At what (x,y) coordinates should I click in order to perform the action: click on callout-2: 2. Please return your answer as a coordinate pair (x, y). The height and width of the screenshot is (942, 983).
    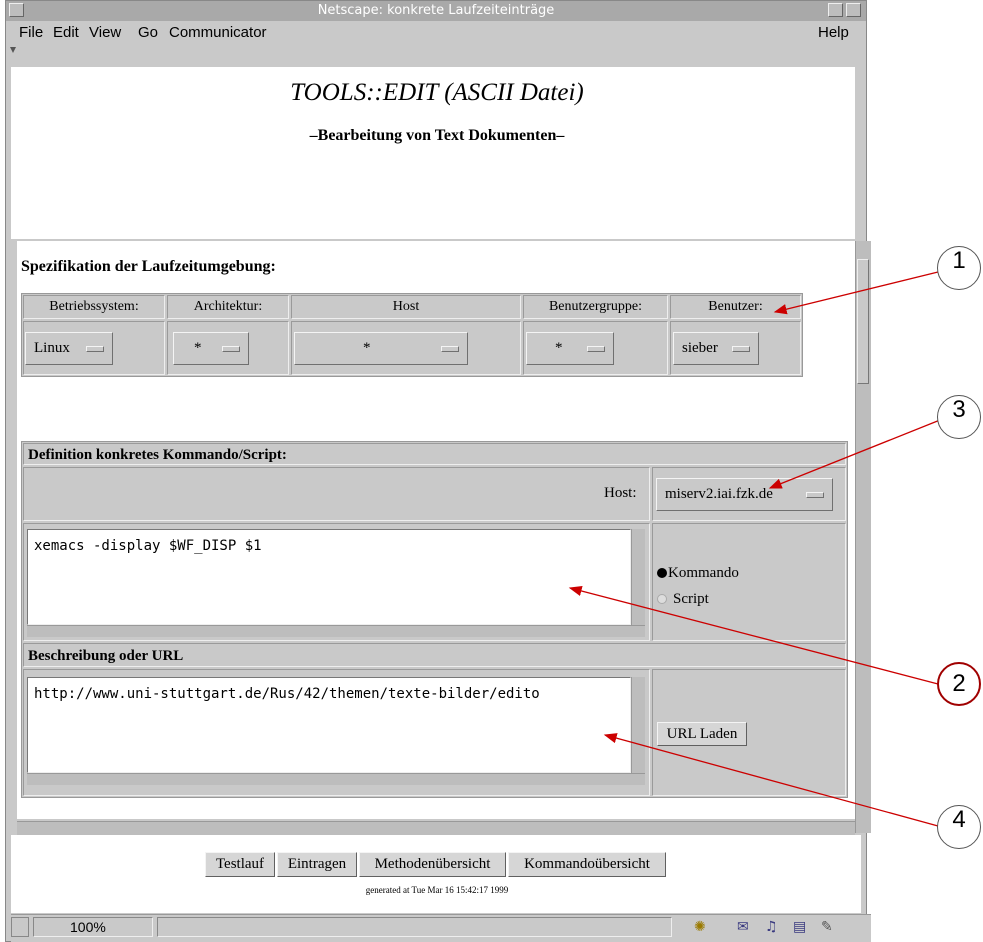
    Looking at the image, I should click on (959, 684).